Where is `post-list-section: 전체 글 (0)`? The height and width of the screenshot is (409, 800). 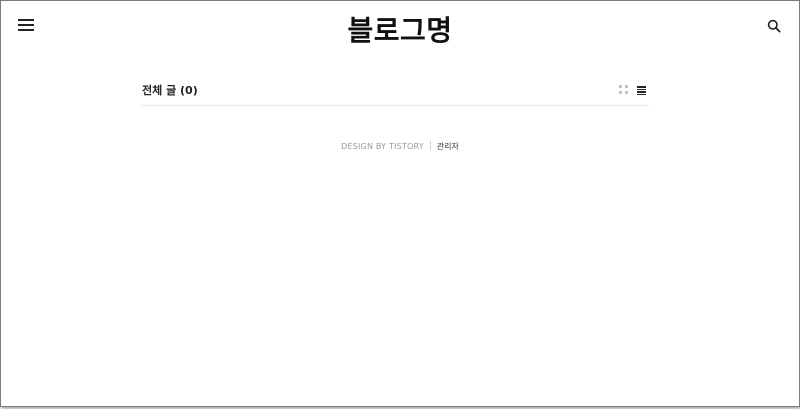 post-list-section: 전체 글 (0) is located at coordinates (395, 91).